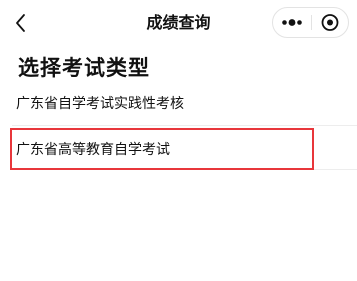  I want to click on mini-program-capsule, so click(310, 22).